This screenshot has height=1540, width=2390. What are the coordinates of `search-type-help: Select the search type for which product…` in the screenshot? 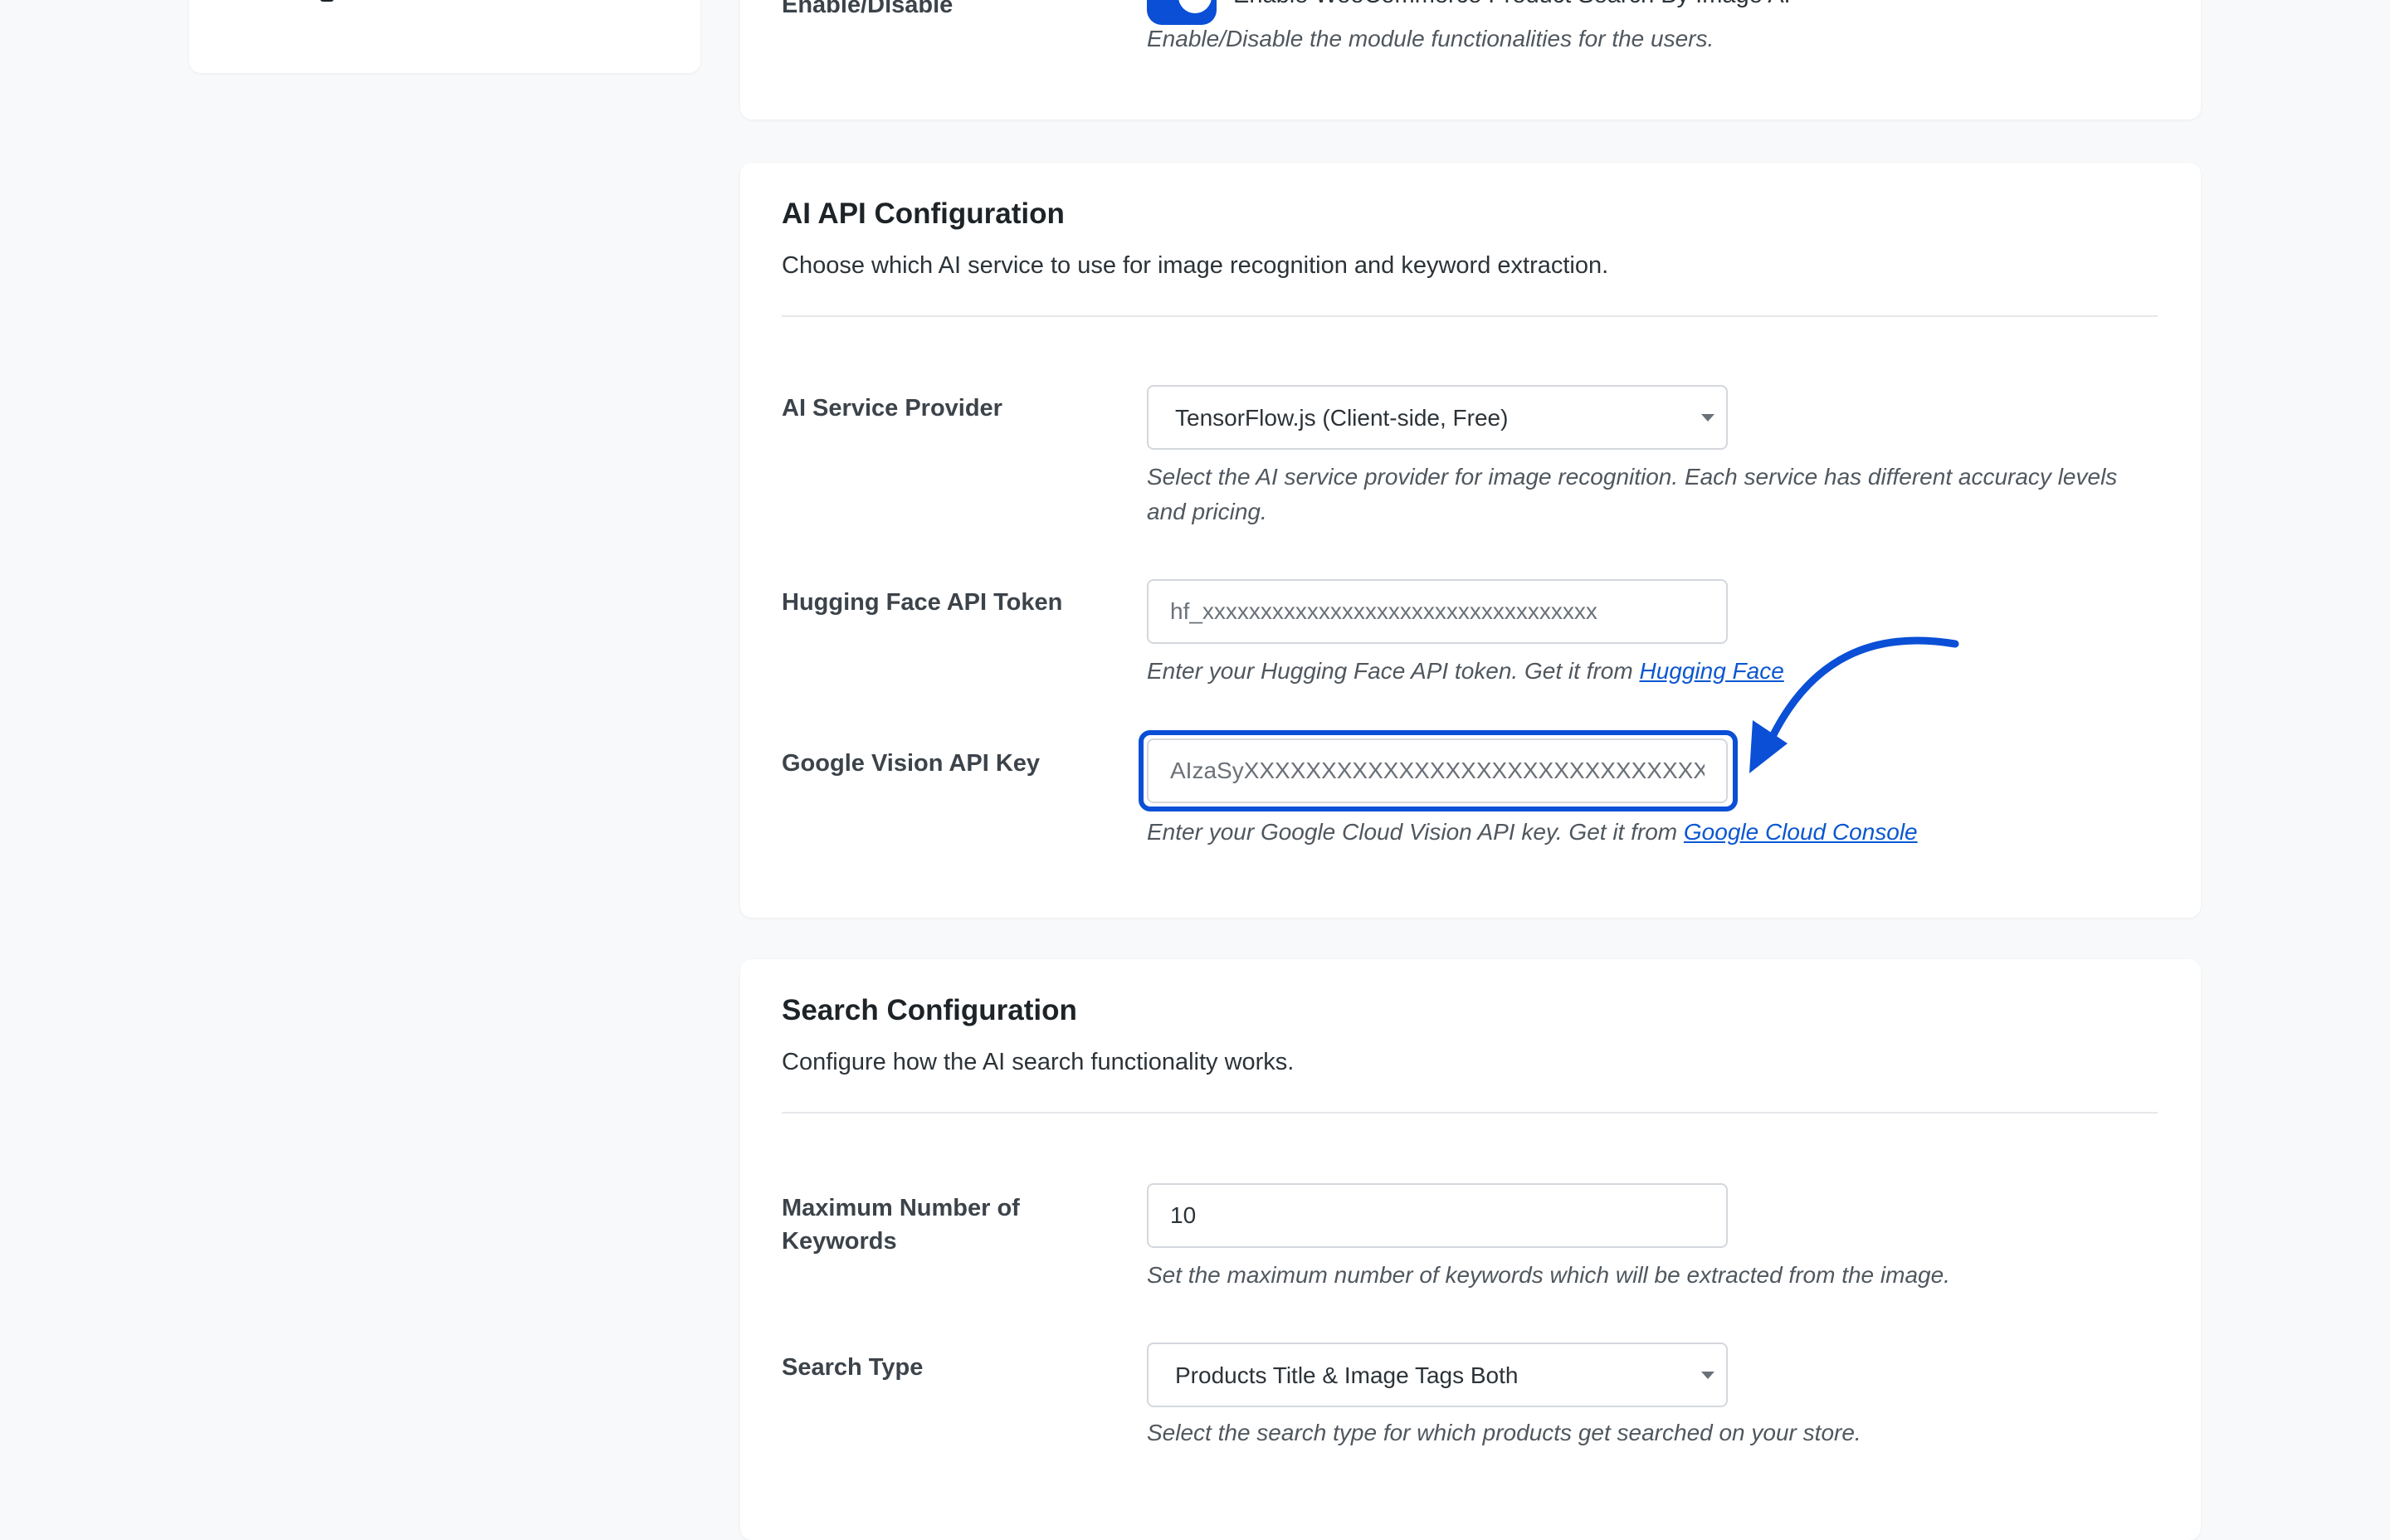 It's located at (1504, 1432).